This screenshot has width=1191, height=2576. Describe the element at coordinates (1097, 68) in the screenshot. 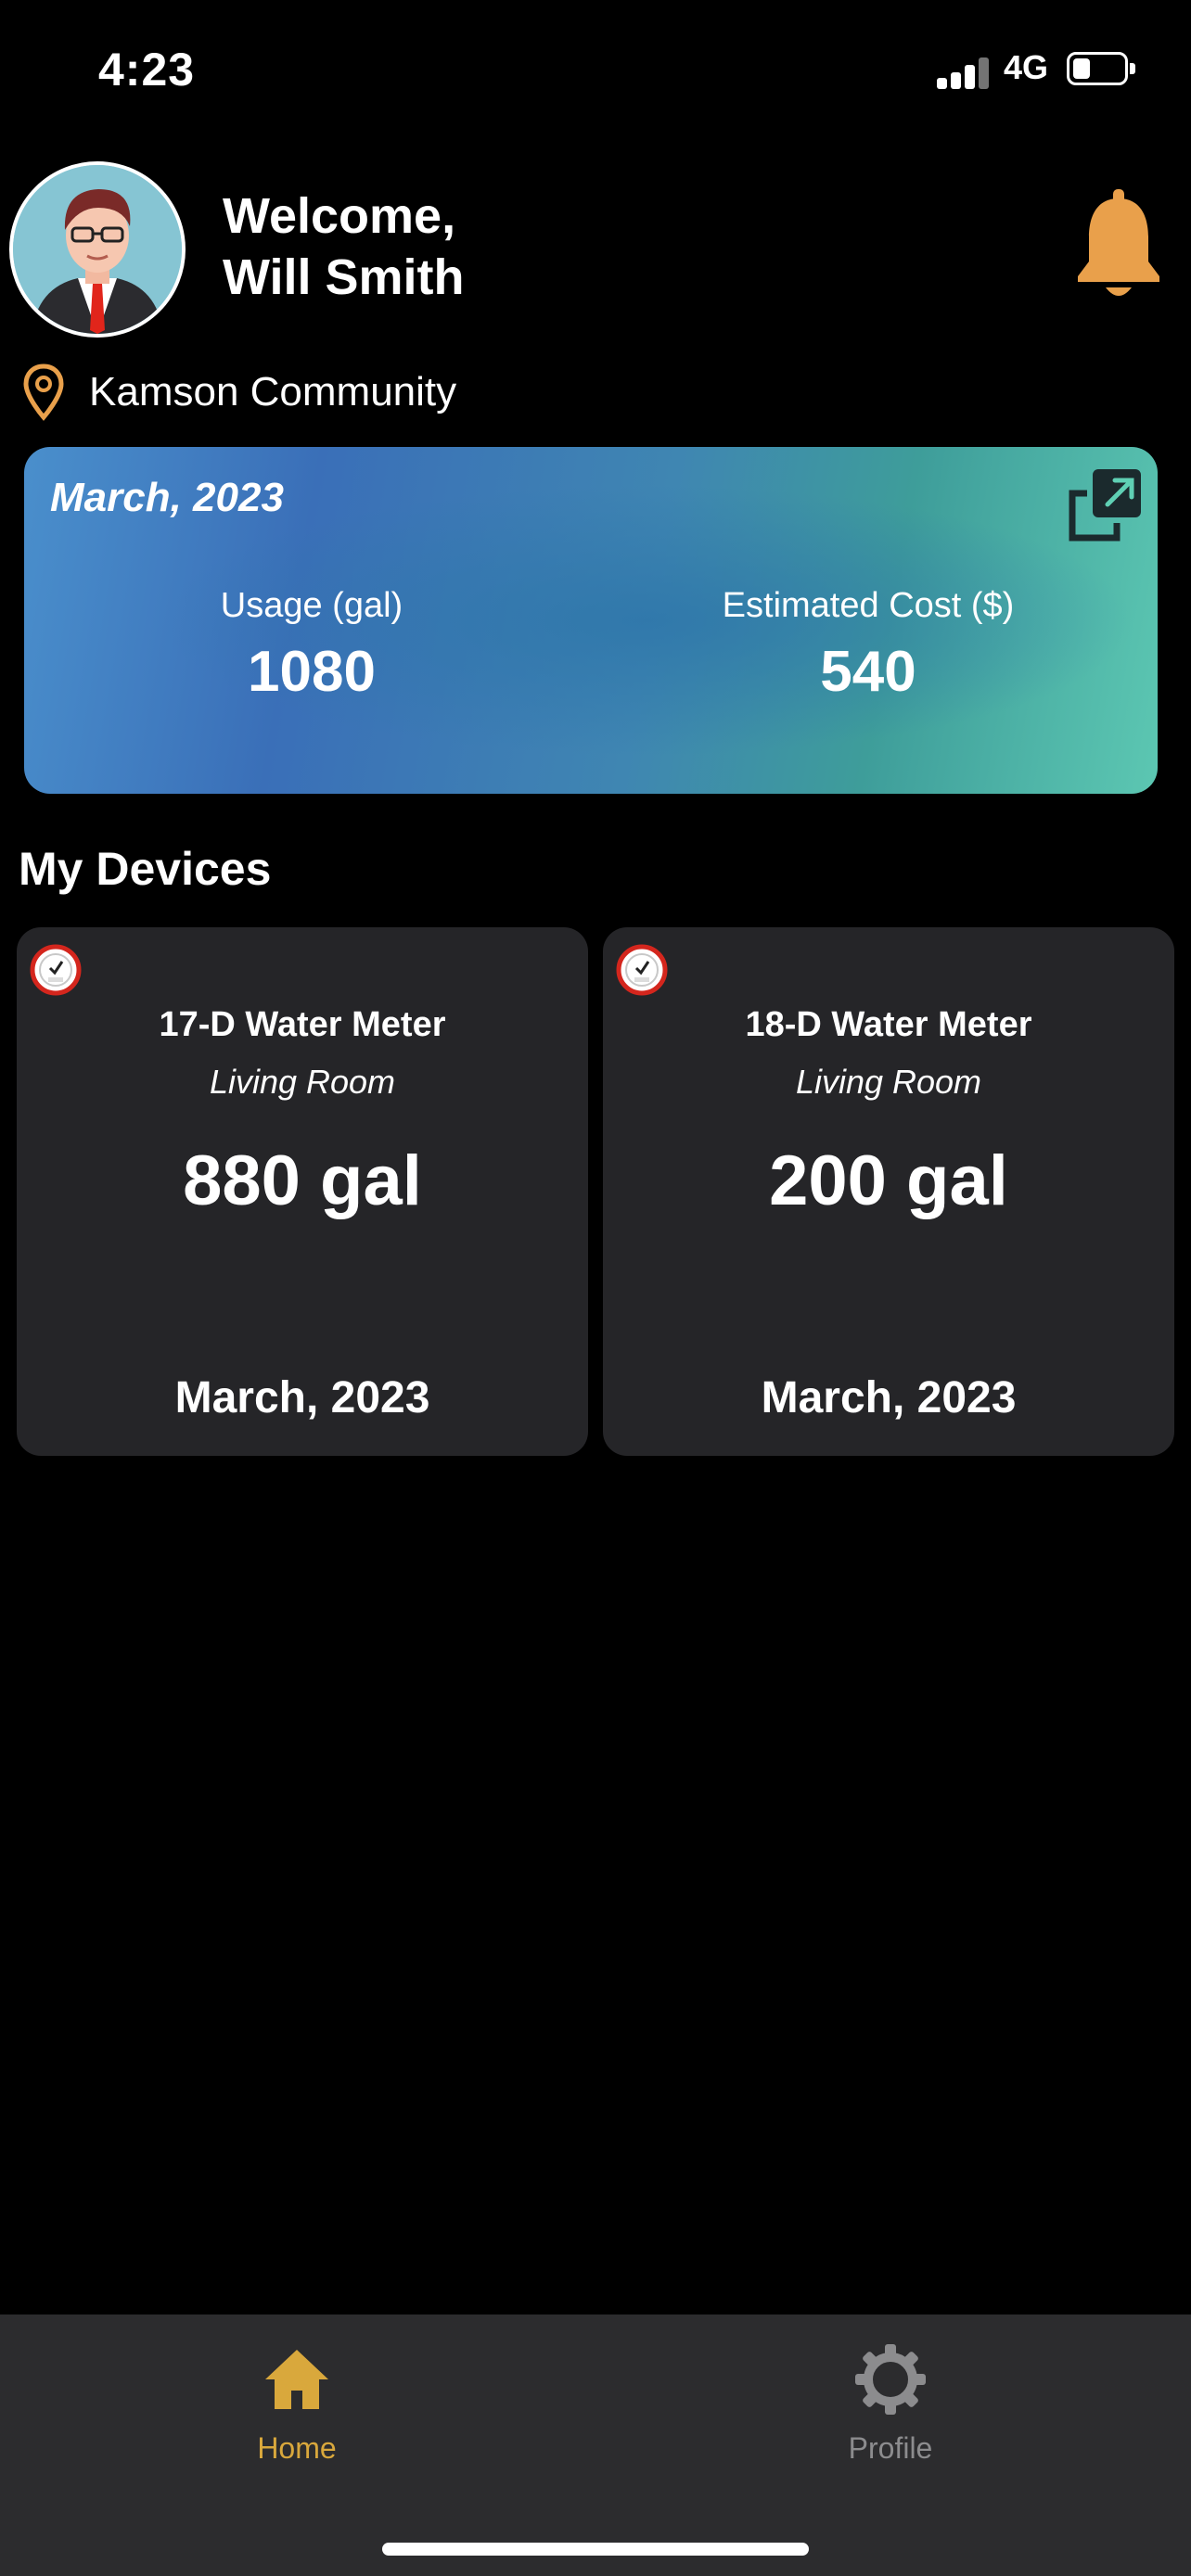

I see `battery-icon` at that location.